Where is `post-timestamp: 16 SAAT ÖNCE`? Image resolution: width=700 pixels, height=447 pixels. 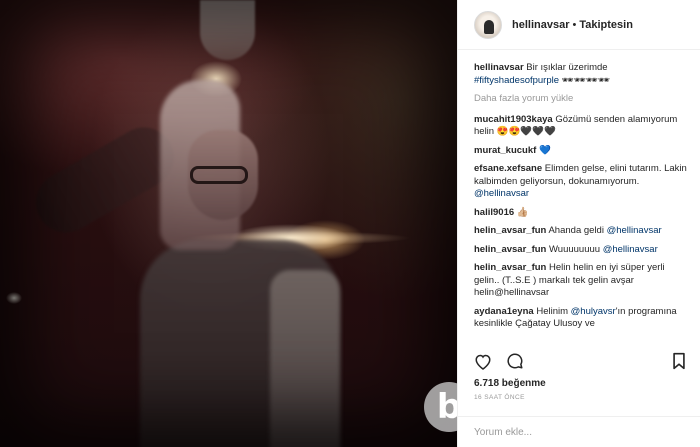
post-timestamp: 16 SAAT ÖNCE is located at coordinates (499, 397).